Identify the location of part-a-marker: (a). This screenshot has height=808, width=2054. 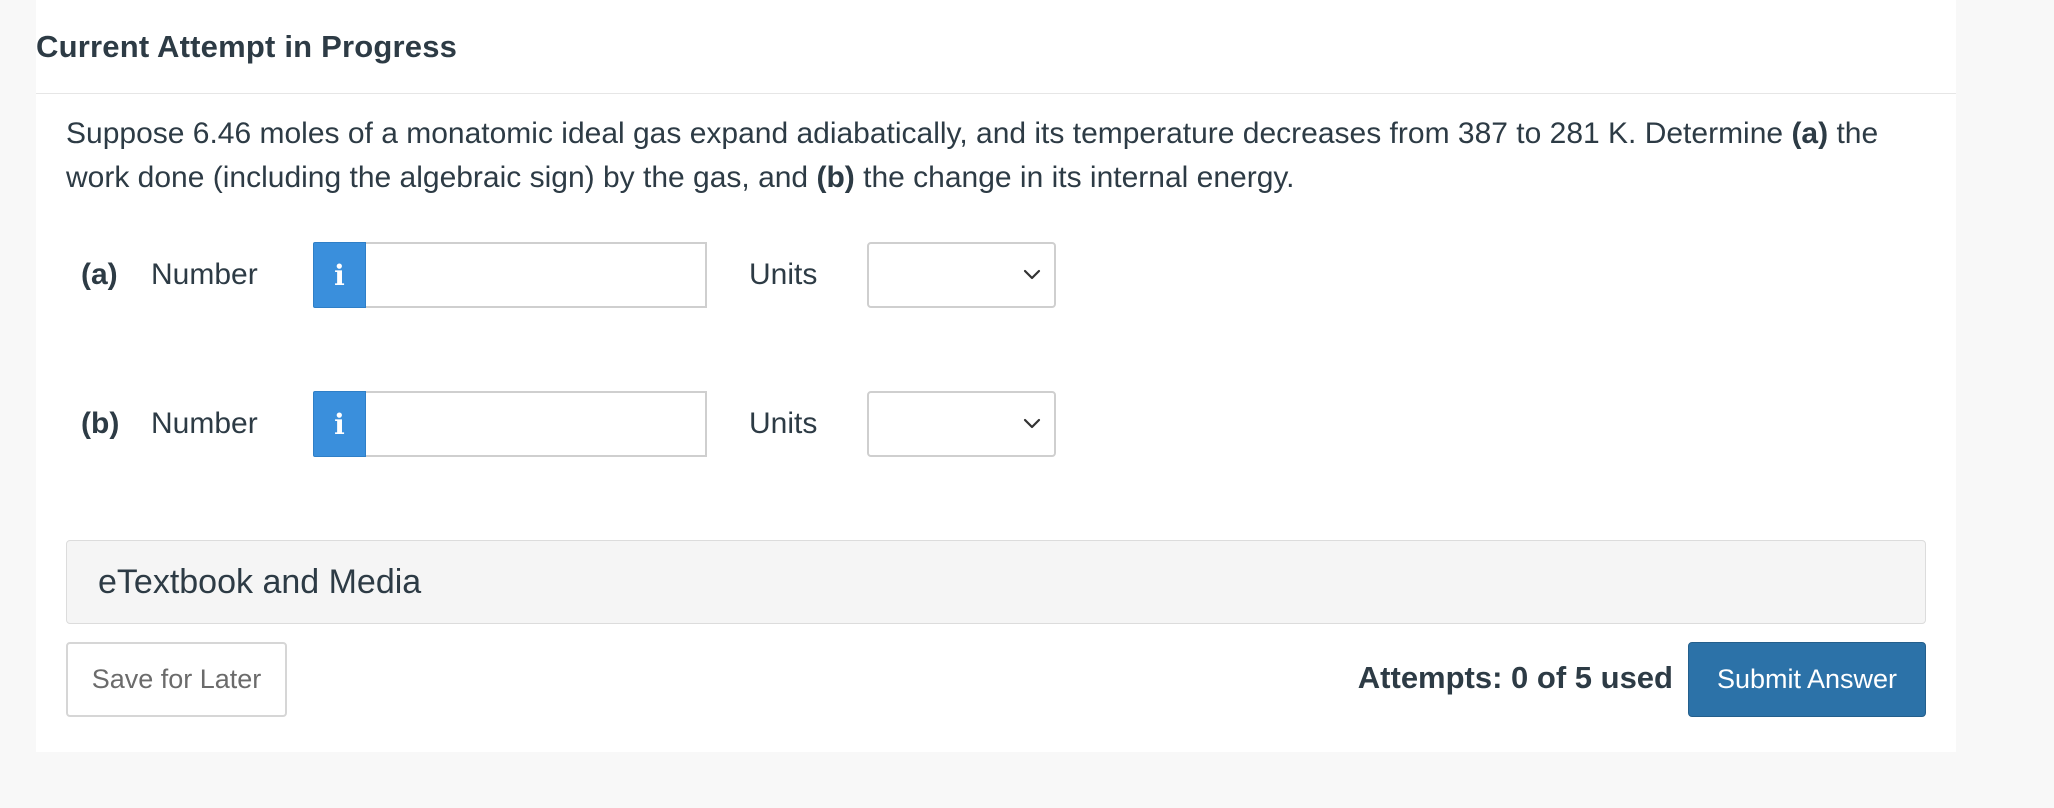
(1810, 133).